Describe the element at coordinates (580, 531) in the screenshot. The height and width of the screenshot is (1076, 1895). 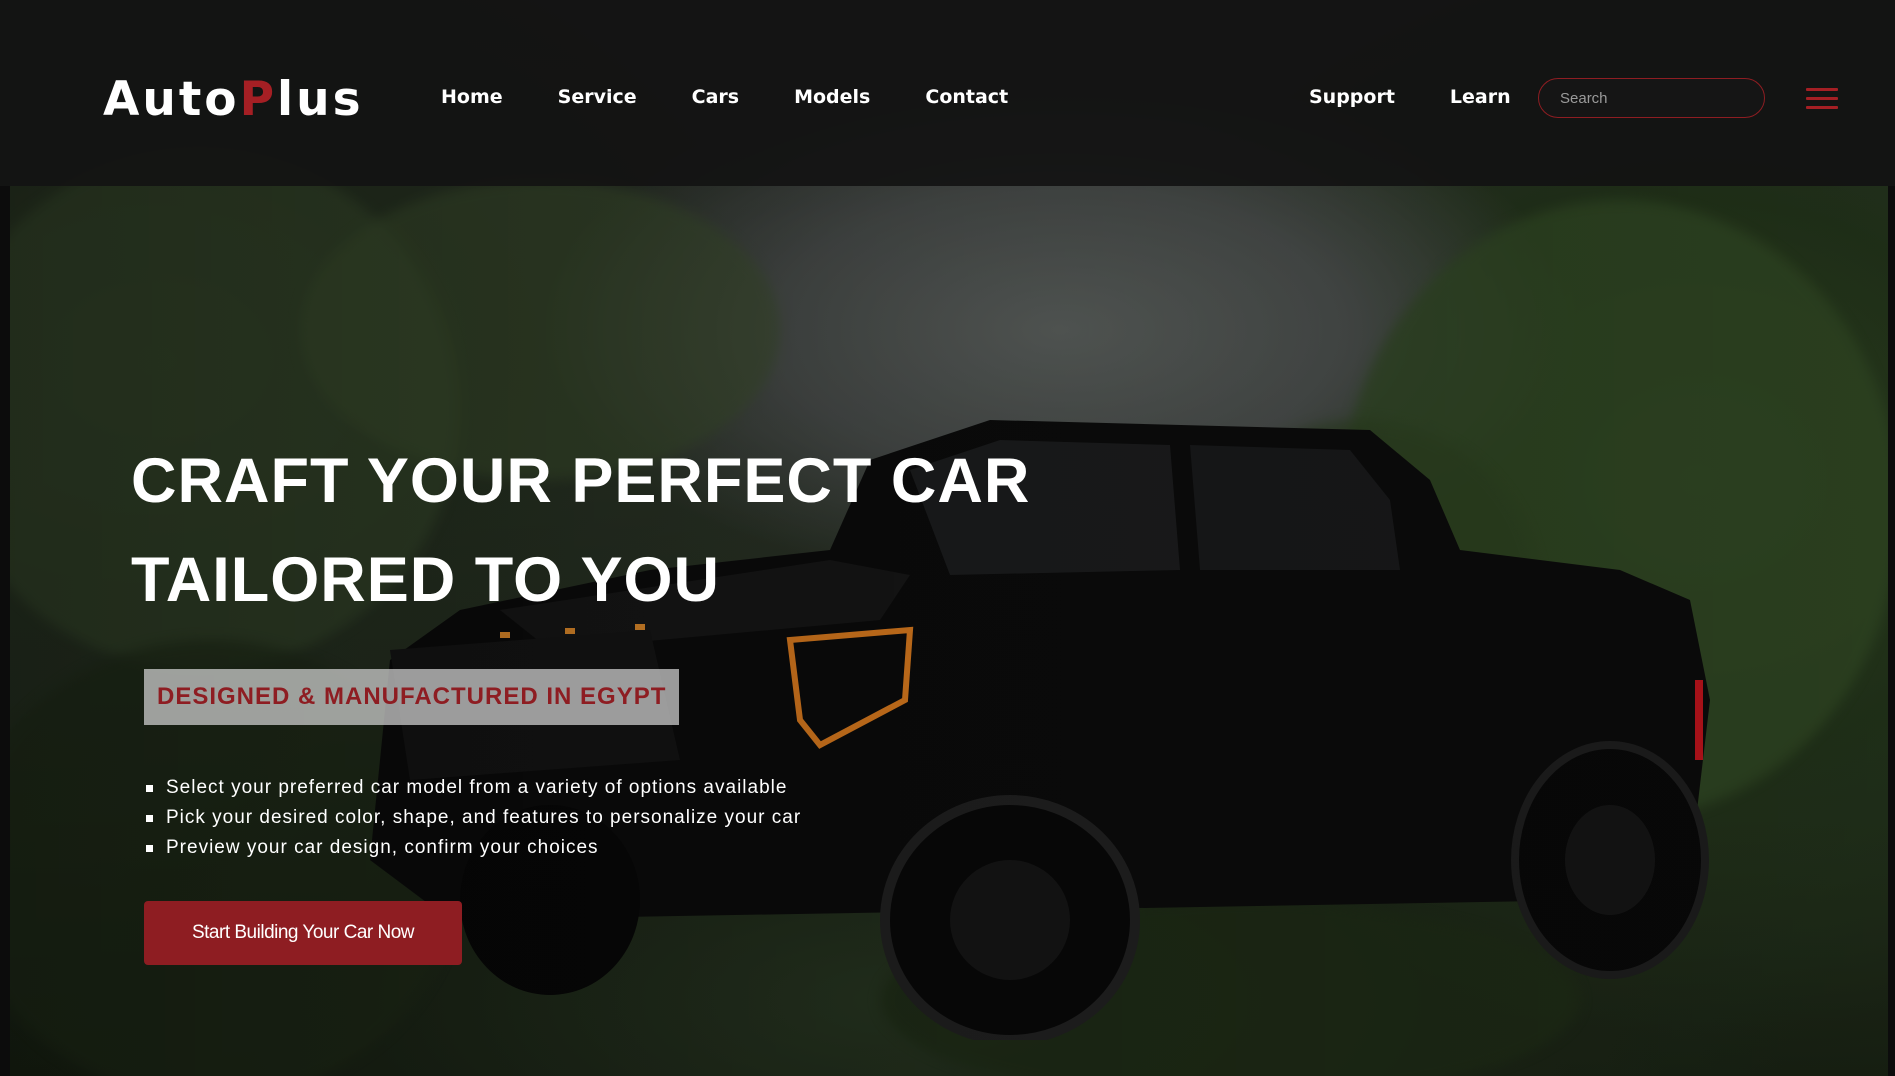
I see `hero-headline: CRAFT YOUR PERFECT CAR TAILORED TO YOU` at that location.